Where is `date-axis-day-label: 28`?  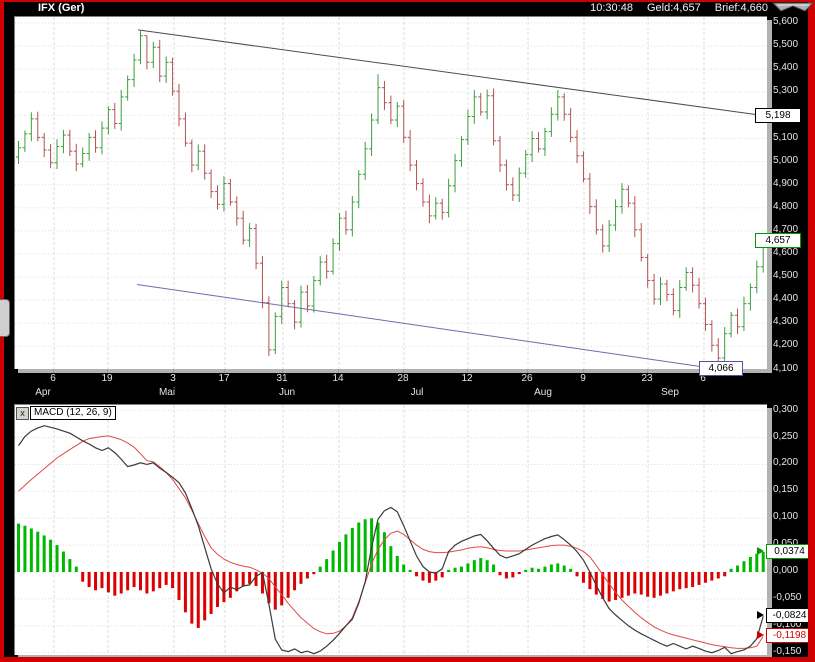
date-axis-day-label: 28 is located at coordinates (403, 378).